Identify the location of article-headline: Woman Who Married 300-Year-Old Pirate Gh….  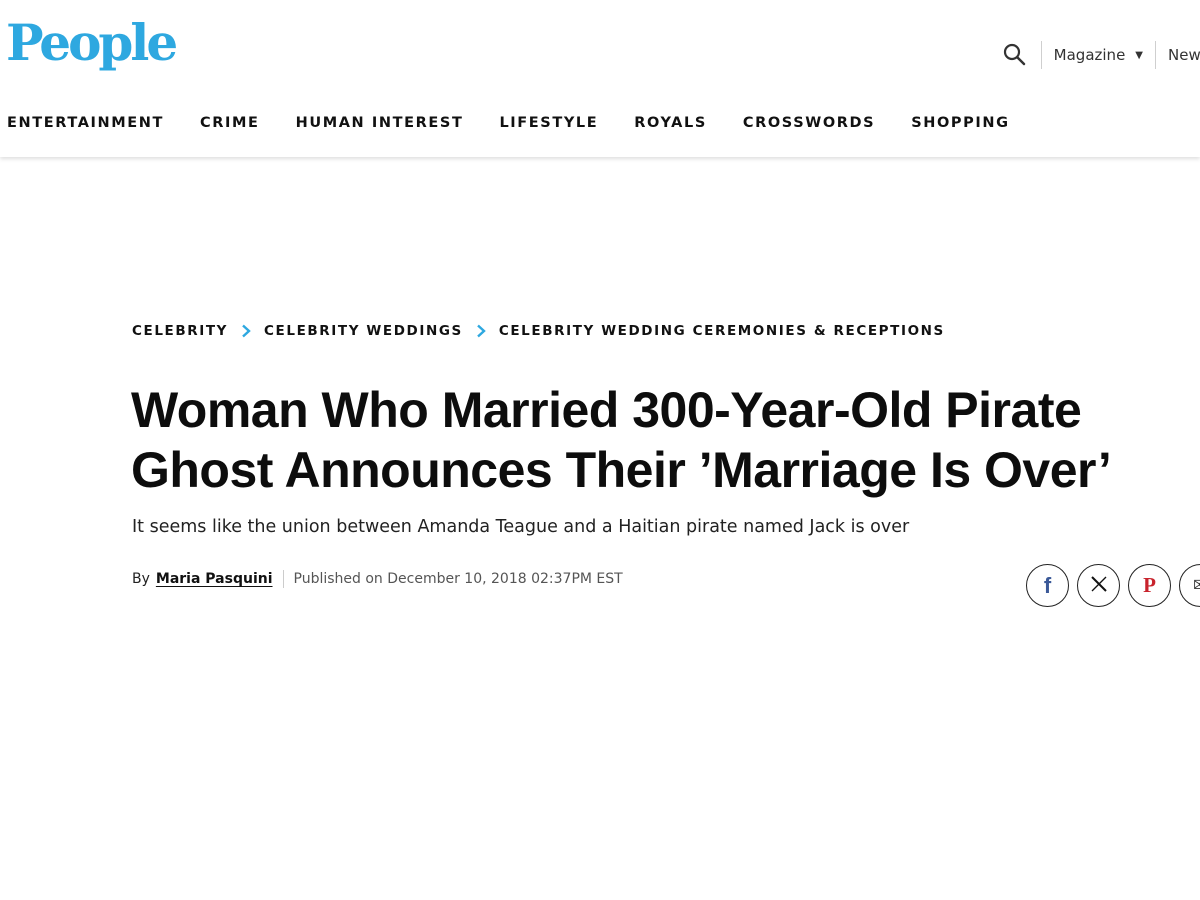
(661, 440).